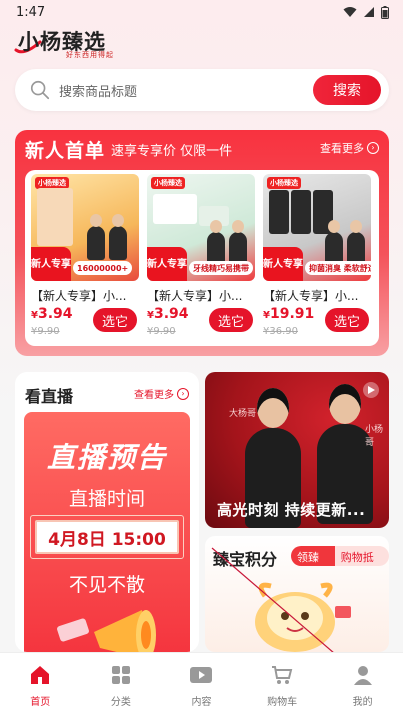 This screenshot has height=716, width=403. Describe the element at coordinates (280, 331) in the screenshot. I see `original-price: ¥36.90` at that location.